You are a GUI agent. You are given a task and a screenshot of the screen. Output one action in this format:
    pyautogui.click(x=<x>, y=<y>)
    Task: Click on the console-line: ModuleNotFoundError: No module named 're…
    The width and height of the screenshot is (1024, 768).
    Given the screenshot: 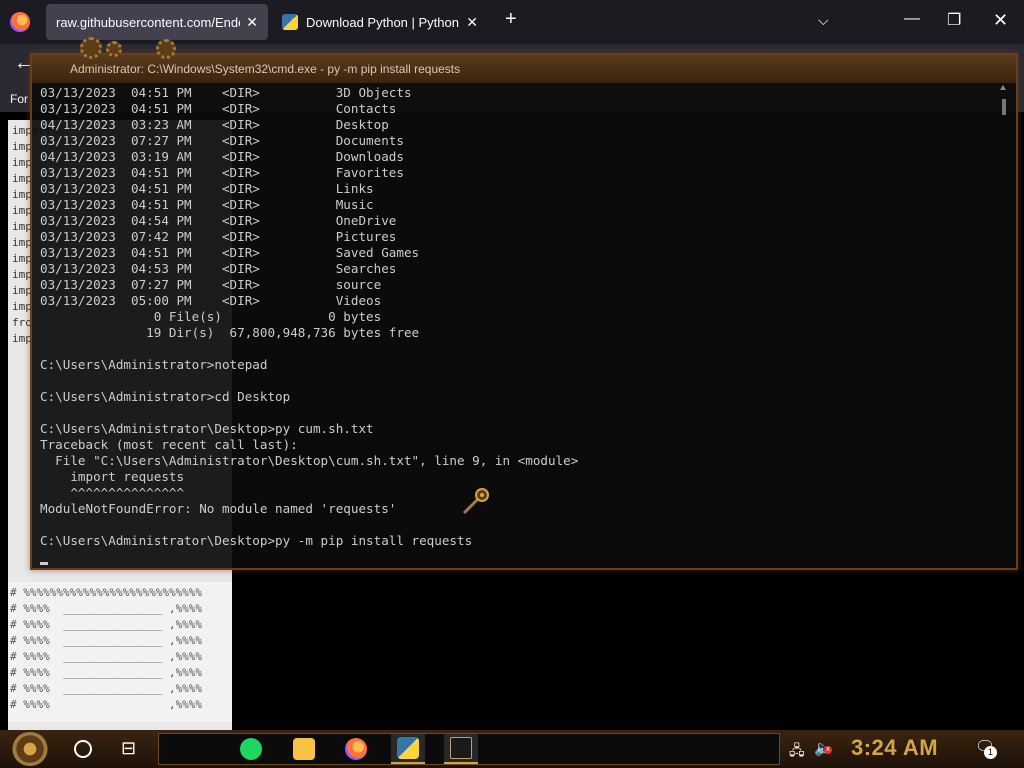 What is the action you would take?
    pyautogui.click(x=218, y=508)
    